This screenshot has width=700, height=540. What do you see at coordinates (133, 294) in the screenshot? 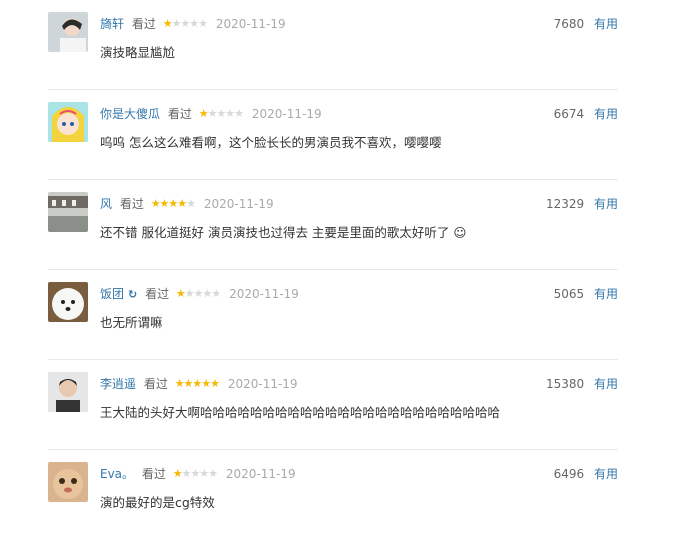
I see `verified-badge-icon: ↻` at bounding box center [133, 294].